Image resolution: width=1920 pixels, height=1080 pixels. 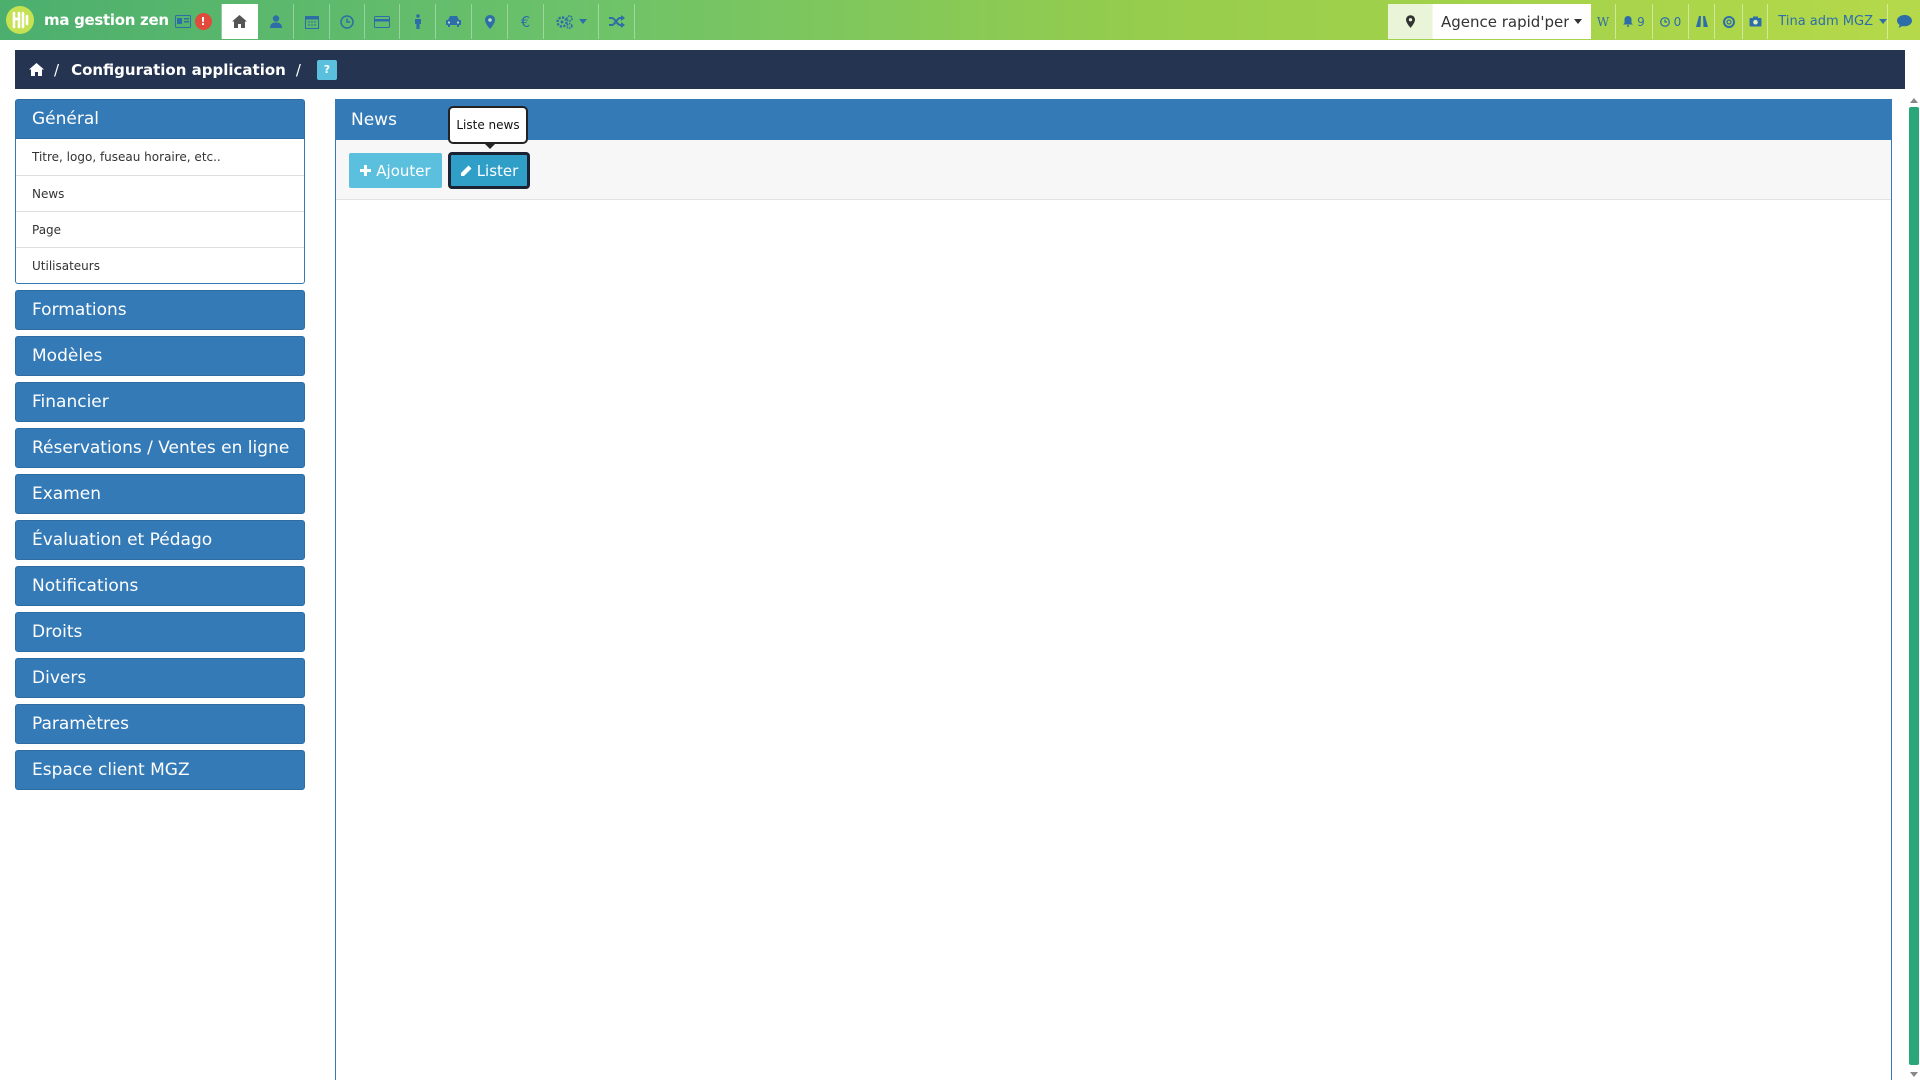 I want to click on nav-calendar, so click(x=312, y=21).